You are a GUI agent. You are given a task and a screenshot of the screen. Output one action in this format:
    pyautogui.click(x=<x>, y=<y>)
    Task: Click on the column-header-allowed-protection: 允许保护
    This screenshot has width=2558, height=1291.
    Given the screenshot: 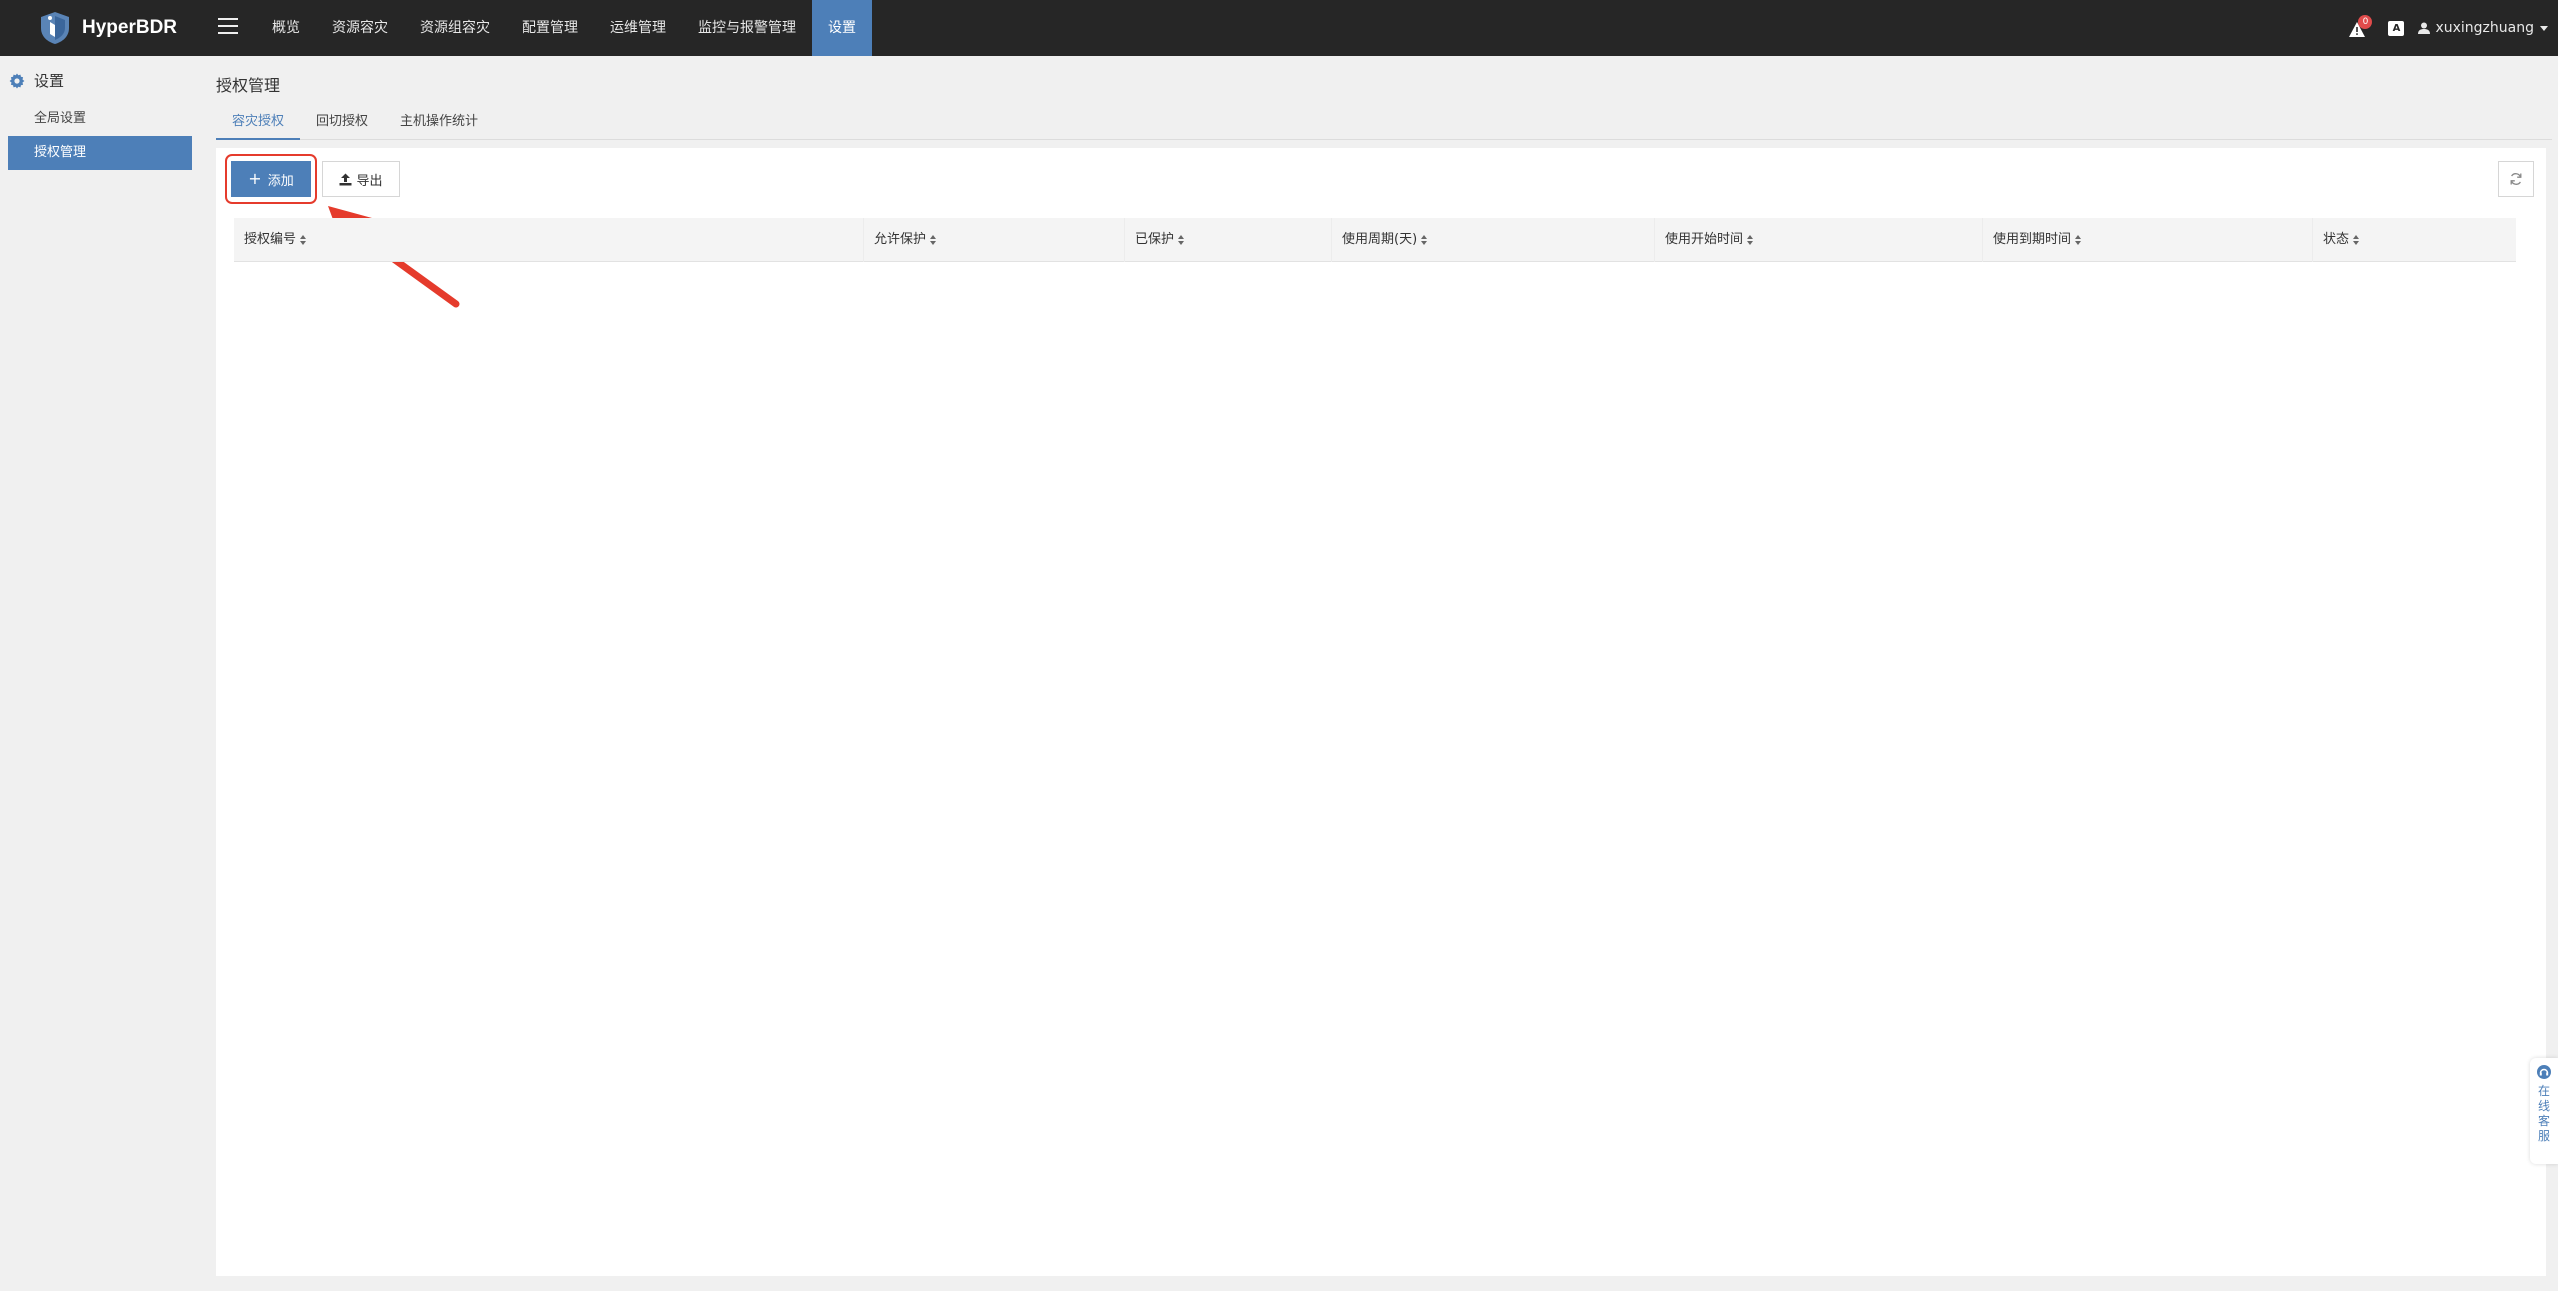 What is the action you would take?
    pyautogui.click(x=994, y=240)
    